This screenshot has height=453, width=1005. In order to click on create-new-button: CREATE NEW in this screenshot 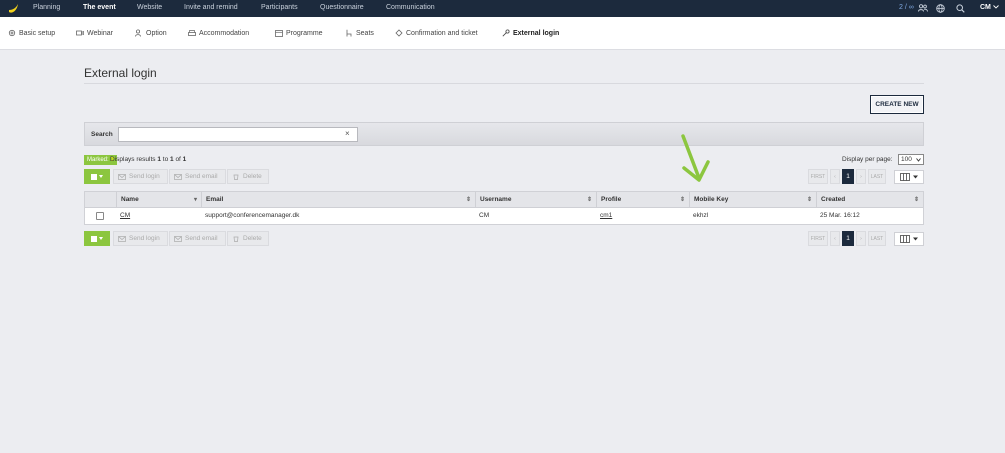, I will do `click(897, 104)`.